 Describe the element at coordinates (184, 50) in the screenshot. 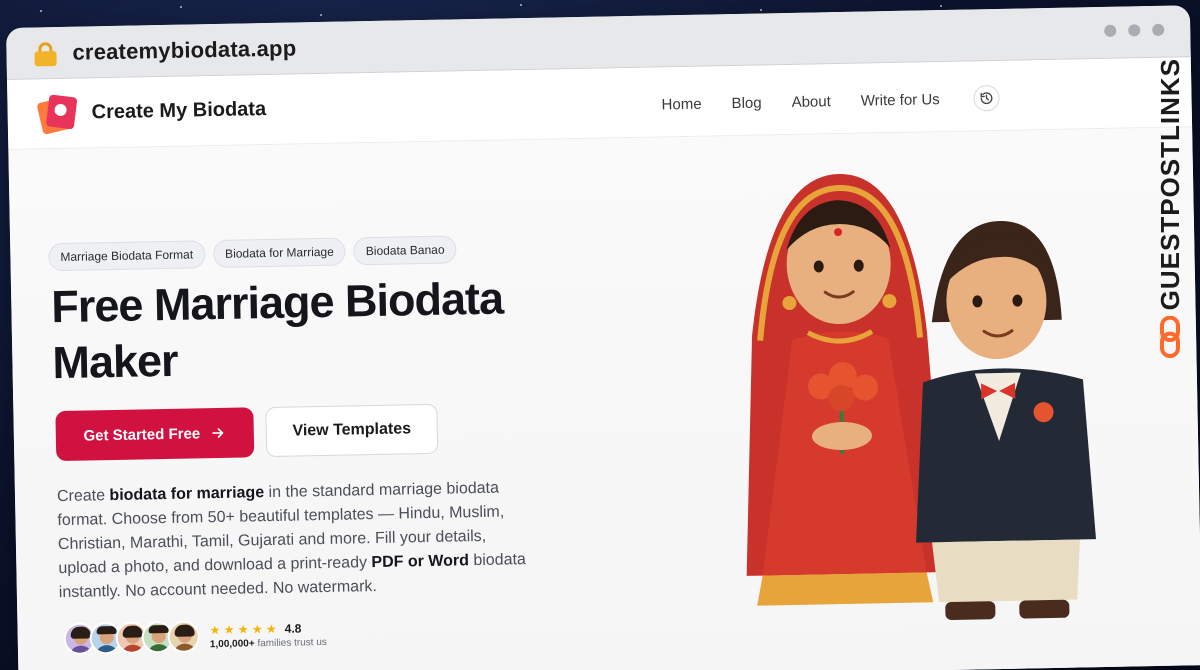

I see `url-text: createmybiodata.app` at that location.